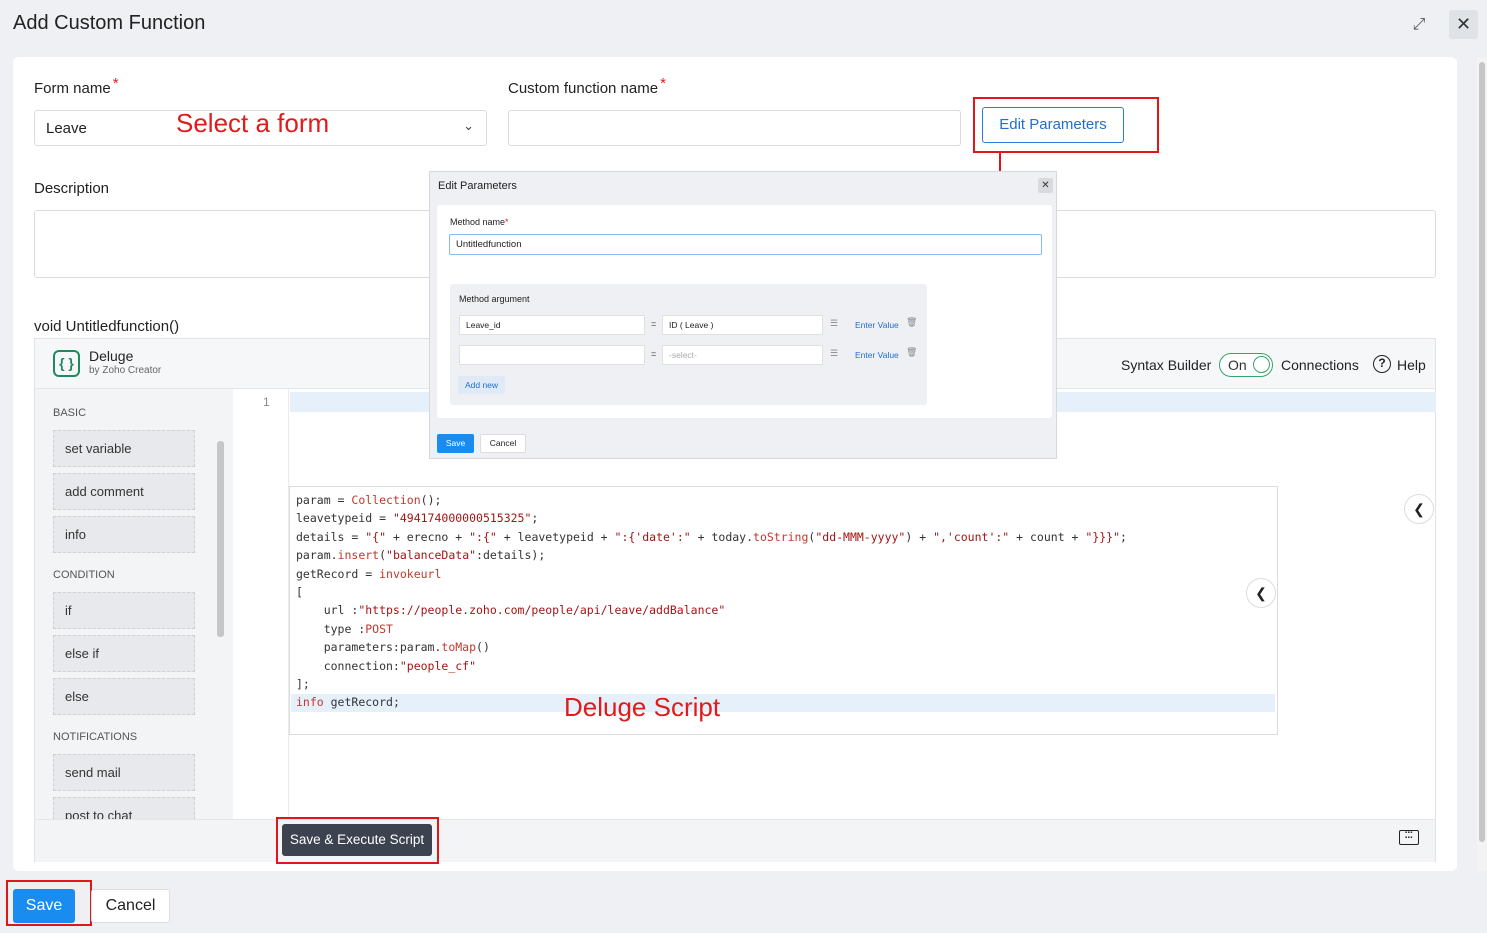 The image size is (1487, 933). What do you see at coordinates (111, 356) in the screenshot?
I see `deluge-brand-name: Deluge` at bounding box center [111, 356].